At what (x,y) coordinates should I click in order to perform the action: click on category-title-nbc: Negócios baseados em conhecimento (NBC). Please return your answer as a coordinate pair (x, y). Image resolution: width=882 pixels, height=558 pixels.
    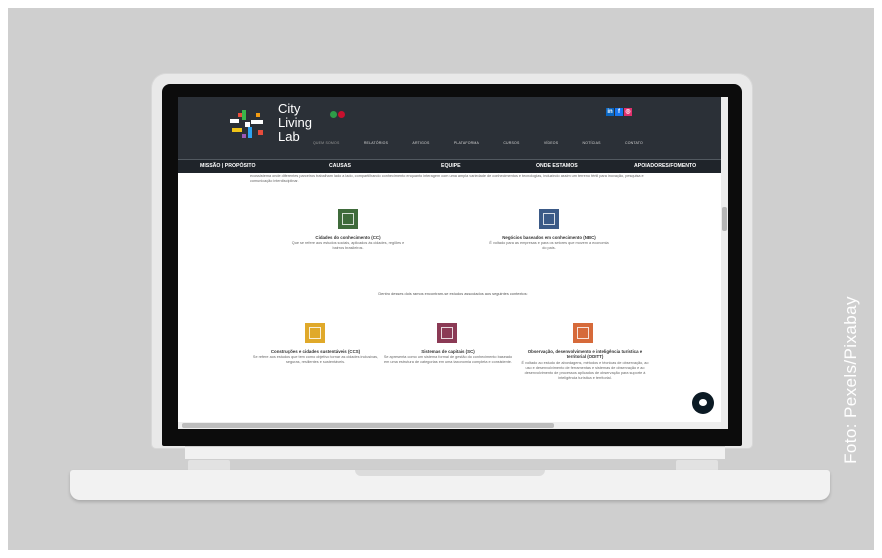
    Looking at the image, I should click on (549, 237).